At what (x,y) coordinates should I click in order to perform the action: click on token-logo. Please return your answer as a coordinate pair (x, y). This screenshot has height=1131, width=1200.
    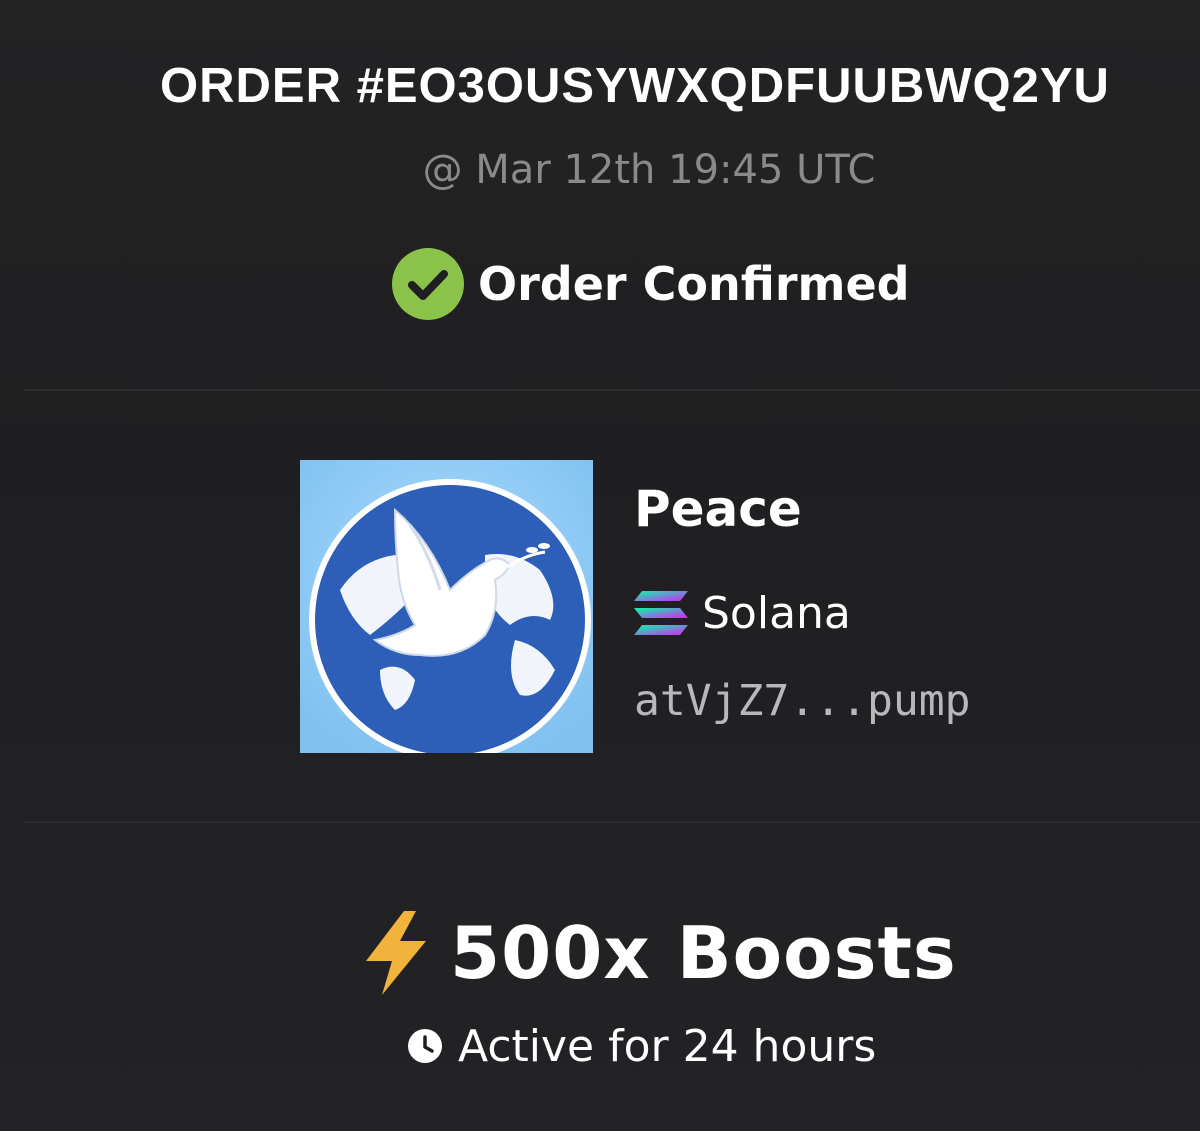
    Looking at the image, I should click on (446, 606).